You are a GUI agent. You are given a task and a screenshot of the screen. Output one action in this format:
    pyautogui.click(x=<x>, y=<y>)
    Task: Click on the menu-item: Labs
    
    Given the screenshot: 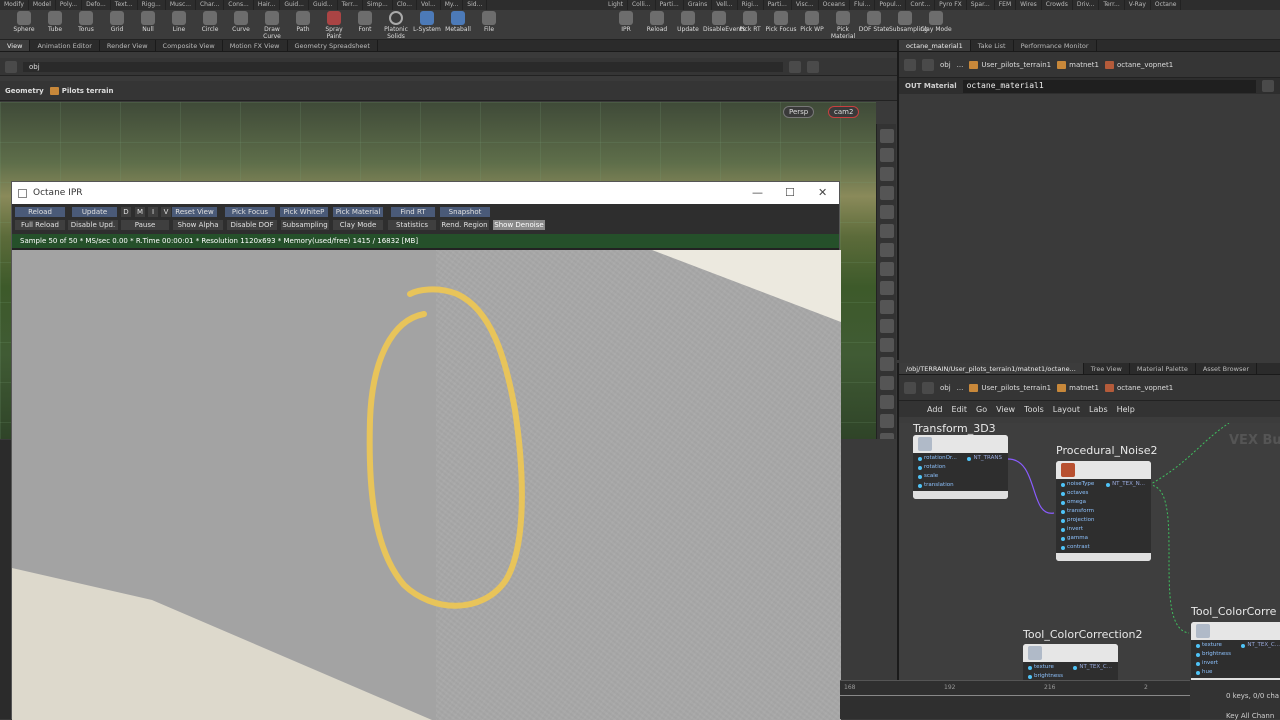 What is the action you would take?
    pyautogui.click(x=1098, y=409)
    